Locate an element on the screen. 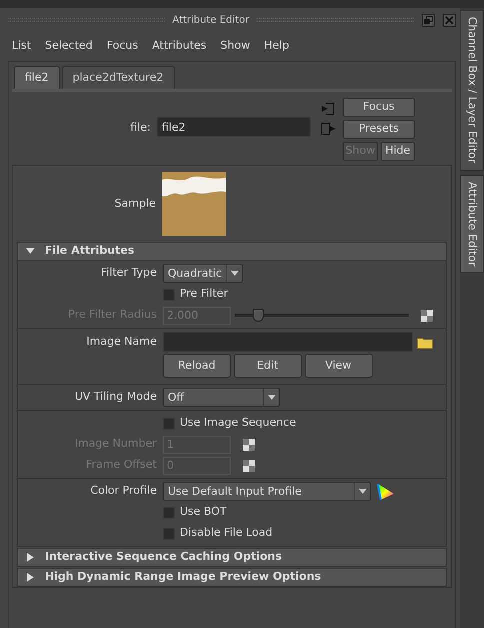 The width and height of the screenshot is (484, 628). checkbox-label: Use BOT is located at coordinates (203, 512).